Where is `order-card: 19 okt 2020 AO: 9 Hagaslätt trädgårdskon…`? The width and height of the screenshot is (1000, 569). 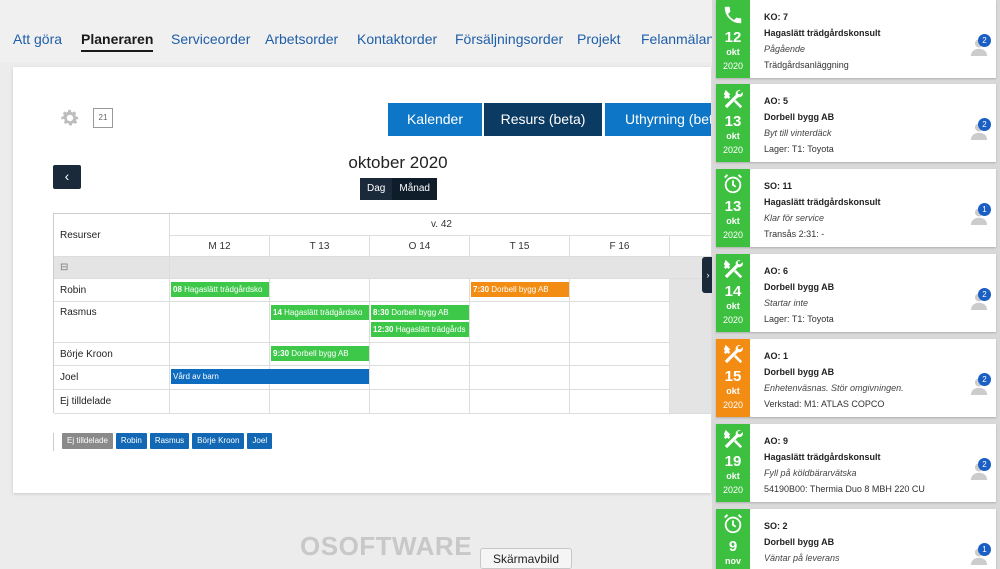 order-card: 19 okt 2020 AO: 9 Hagaslätt trädgårdskon… is located at coordinates (856, 463).